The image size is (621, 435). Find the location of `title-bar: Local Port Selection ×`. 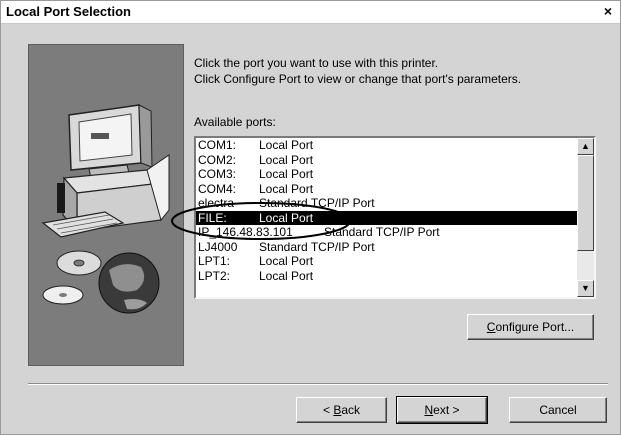

title-bar: Local Port Selection × is located at coordinates (310, 12).